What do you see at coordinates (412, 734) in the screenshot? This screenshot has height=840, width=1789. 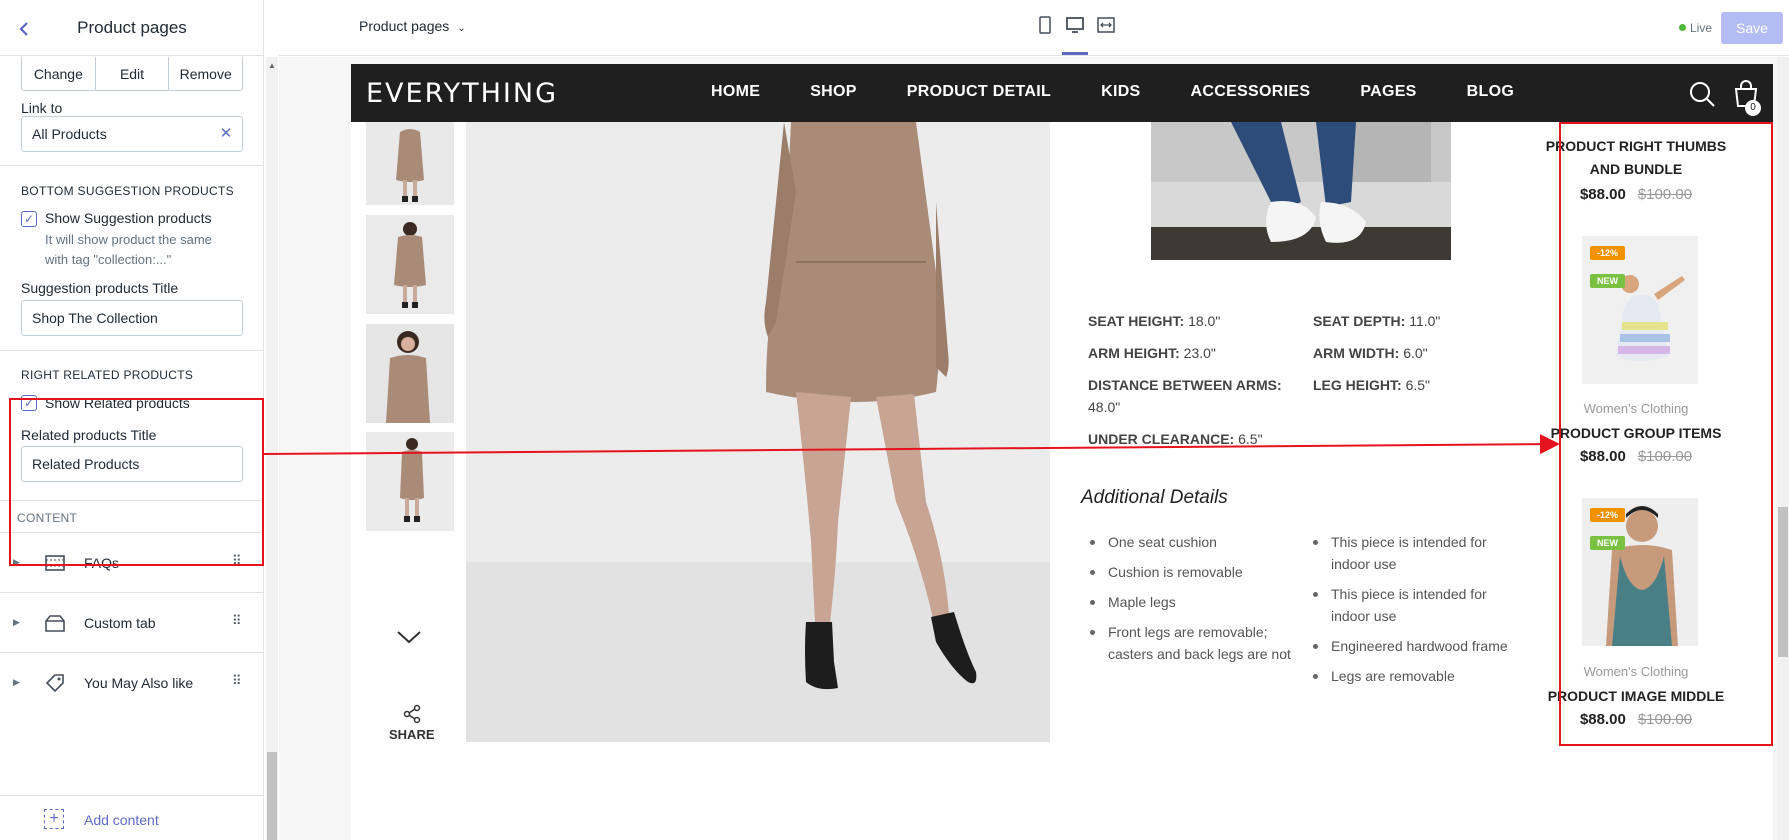 I see `share-label: SHARE` at bounding box center [412, 734].